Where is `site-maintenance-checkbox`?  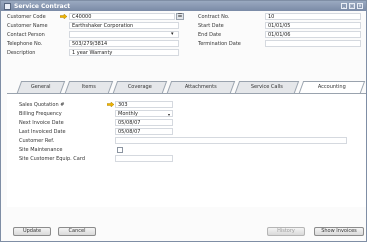 site-maintenance-checkbox is located at coordinates (120, 150).